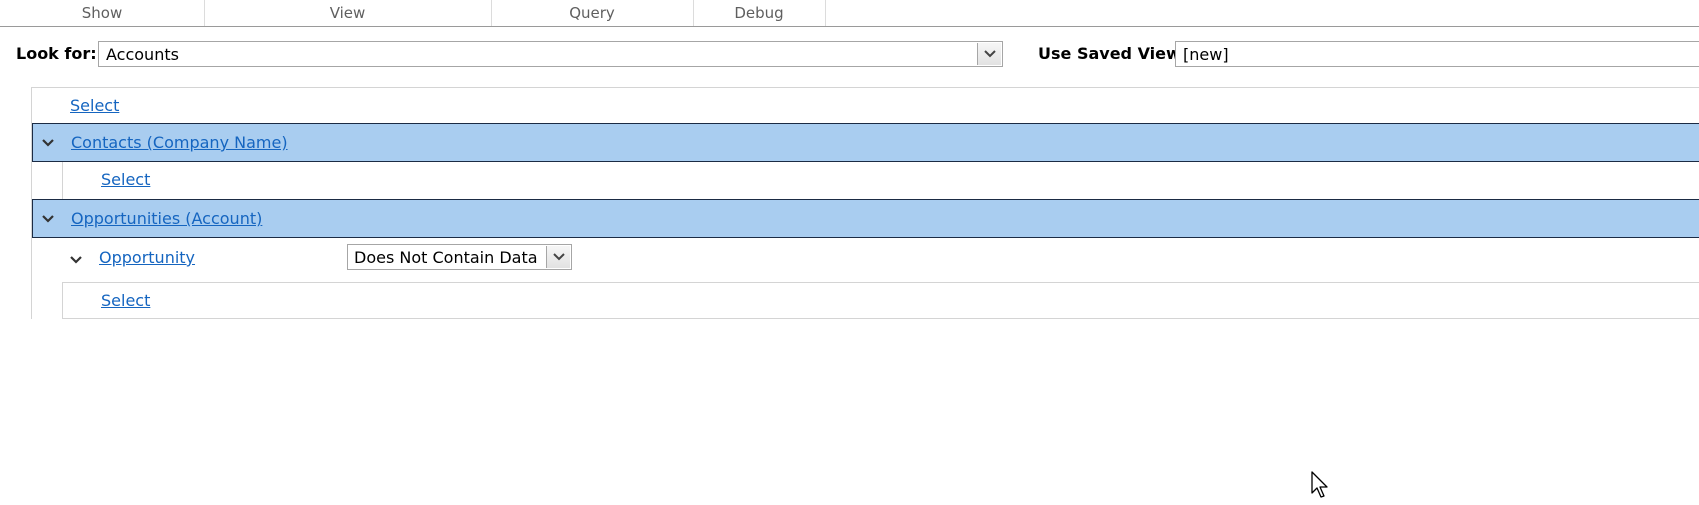 The height and width of the screenshot is (505, 1699). Describe the element at coordinates (865, 105) in the screenshot. I see `tree-row-select-root: Select` at that location.